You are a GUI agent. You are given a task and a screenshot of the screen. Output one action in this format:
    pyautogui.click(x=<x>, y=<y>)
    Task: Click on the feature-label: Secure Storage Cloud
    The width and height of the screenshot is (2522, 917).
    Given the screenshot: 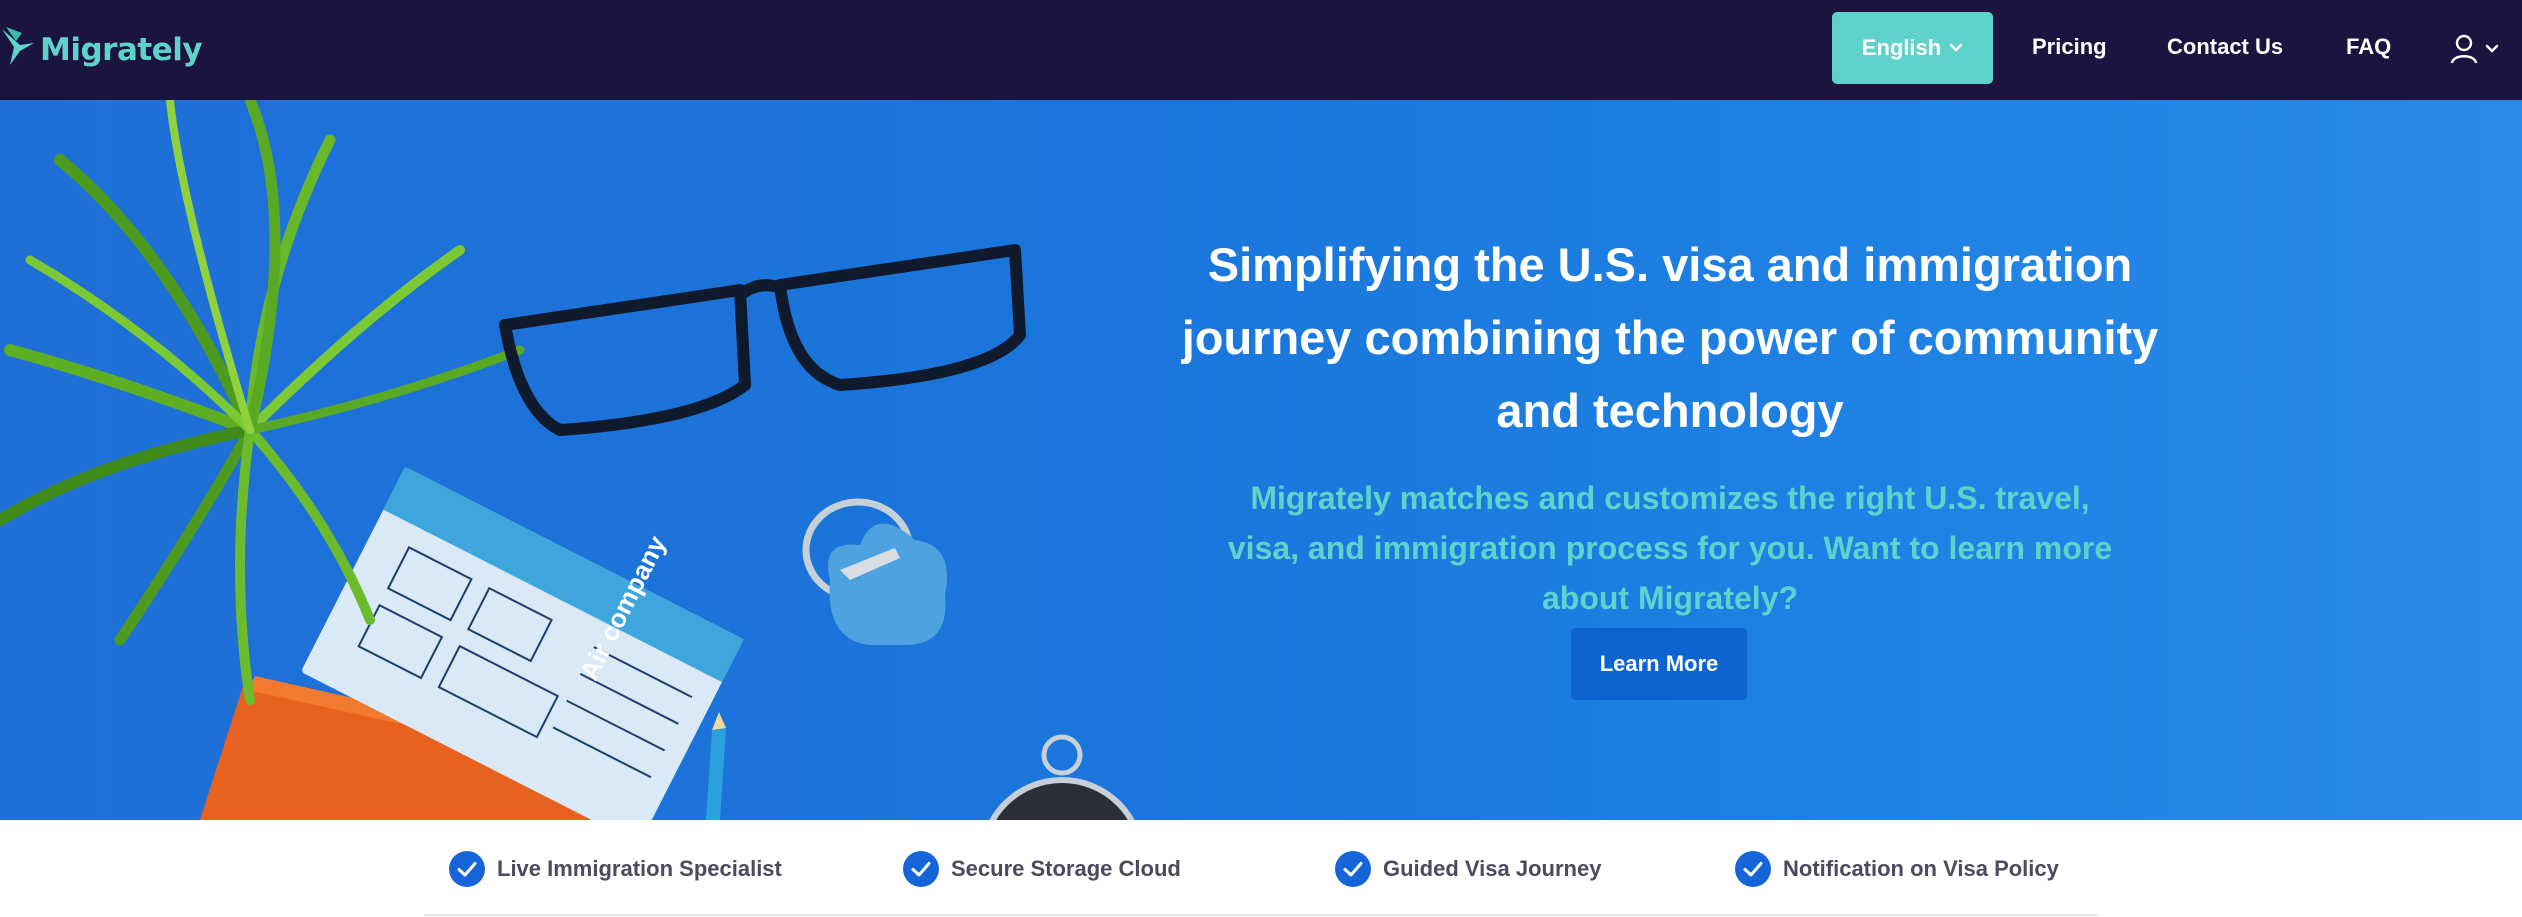 What is the action you would take?
    pyautogui.click(x=1066, y=868)
    